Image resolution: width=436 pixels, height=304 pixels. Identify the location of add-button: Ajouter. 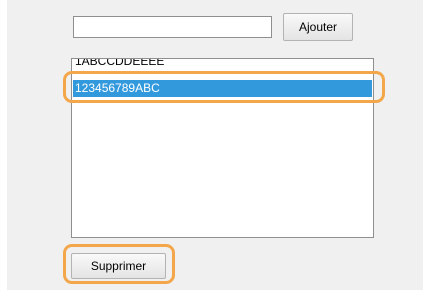
(318, 27).